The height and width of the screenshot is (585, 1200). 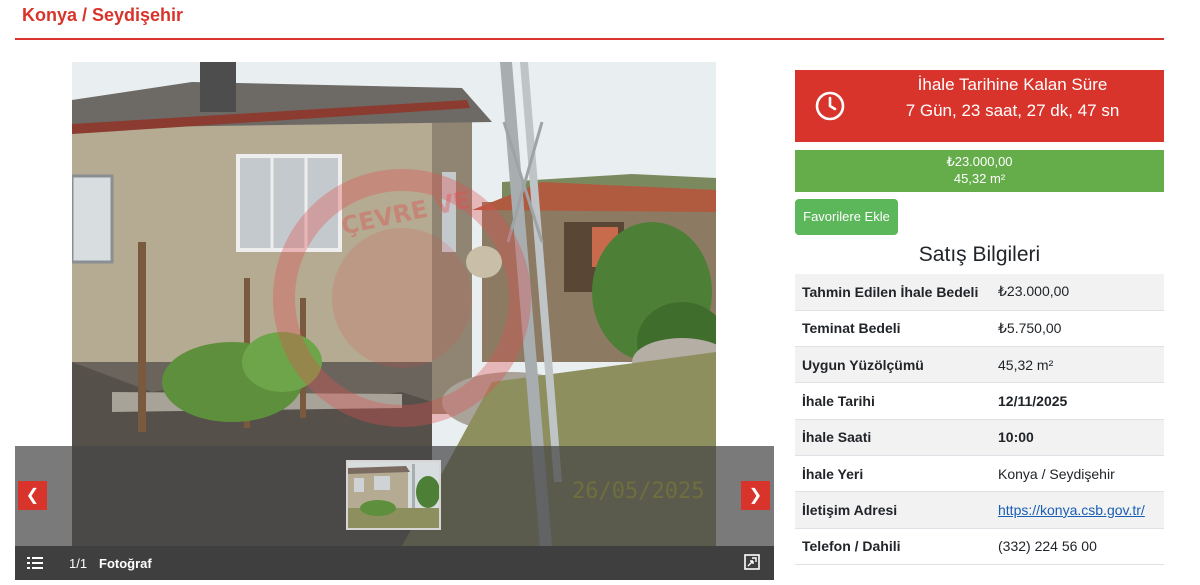 What do you see at coordinates (1012, 84) in the screenshot?
I see `countdown-title: İhale Tarihine Kalan Süre` at bounding box center [1012, 84].